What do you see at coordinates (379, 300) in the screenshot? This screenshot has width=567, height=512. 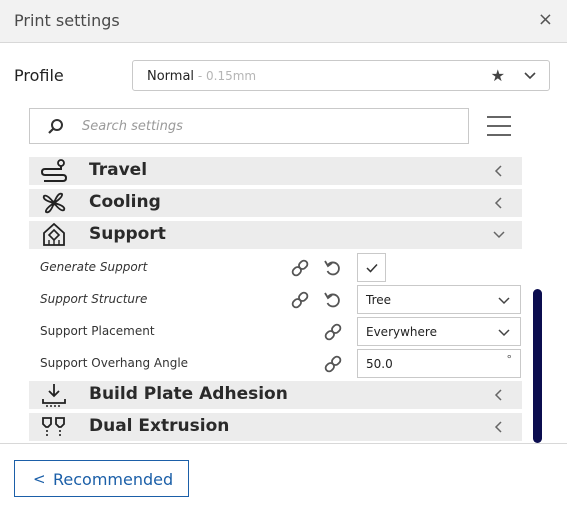 I see `dropdown-value: Tree` at bounding box center [379, 300].